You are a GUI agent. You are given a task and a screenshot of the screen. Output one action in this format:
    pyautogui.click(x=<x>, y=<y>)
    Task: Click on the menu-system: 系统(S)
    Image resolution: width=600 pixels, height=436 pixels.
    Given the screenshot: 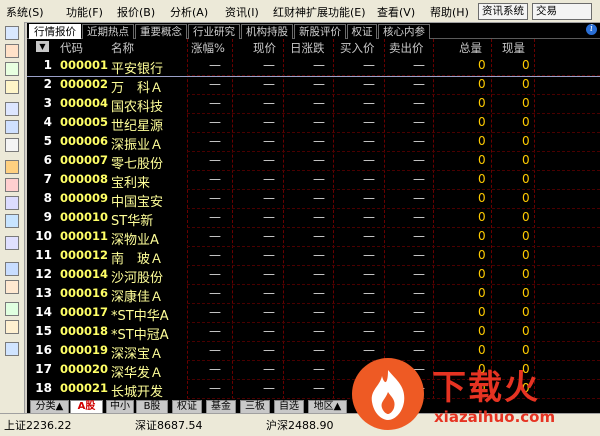 What is the action you would take?
    pyautogui.click(x=25, y=12)
    